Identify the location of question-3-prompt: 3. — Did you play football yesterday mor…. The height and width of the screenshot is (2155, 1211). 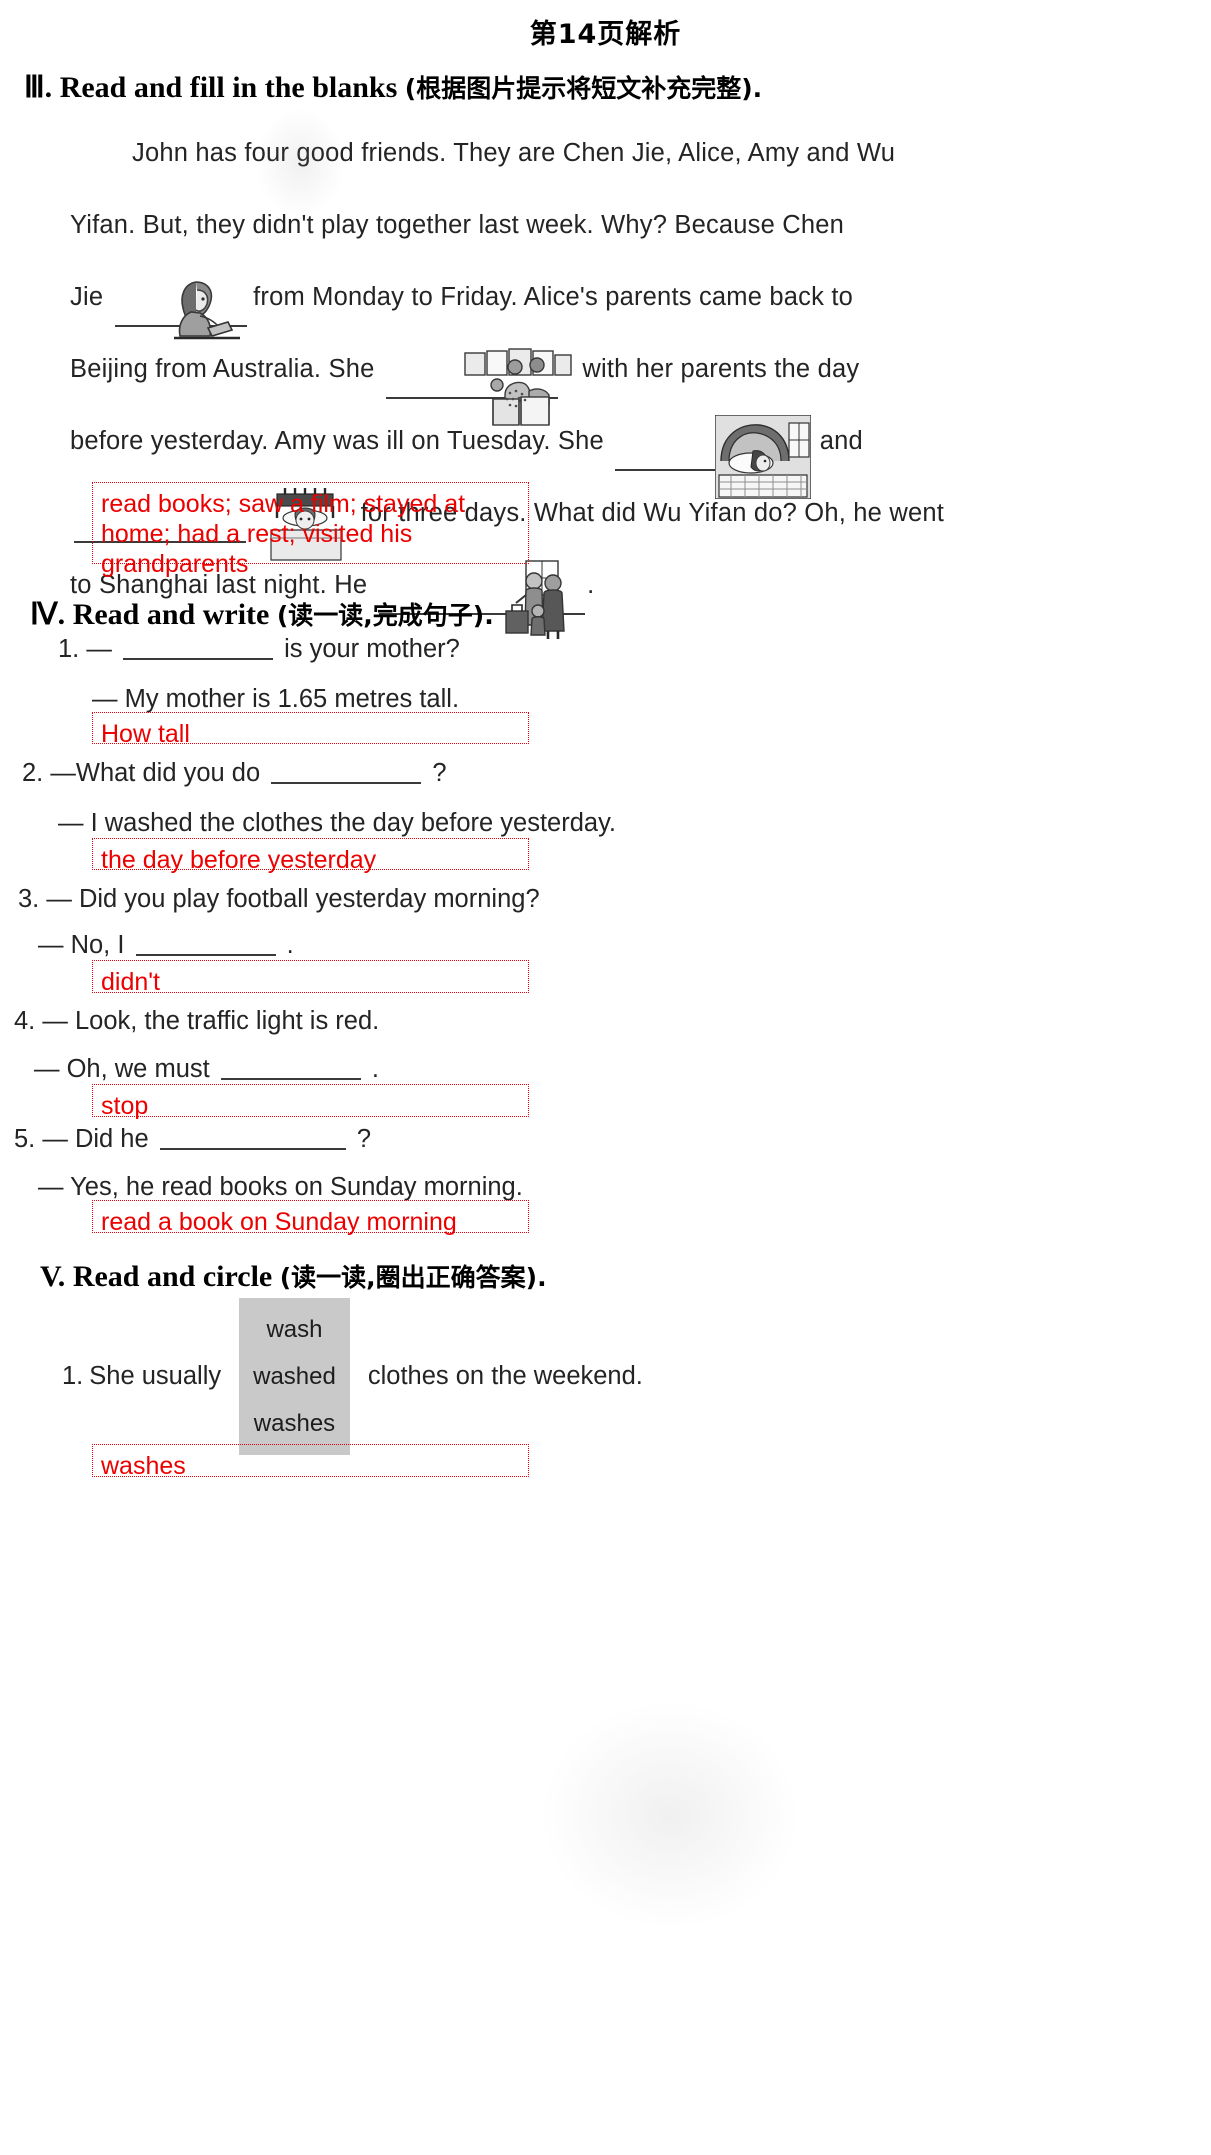
(279, 899).